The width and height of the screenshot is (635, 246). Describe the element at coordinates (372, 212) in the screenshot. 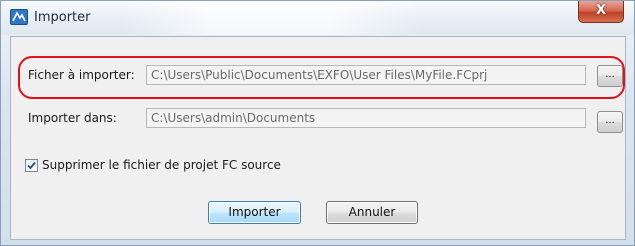

I see `cancel-button: Annuler` at that location.